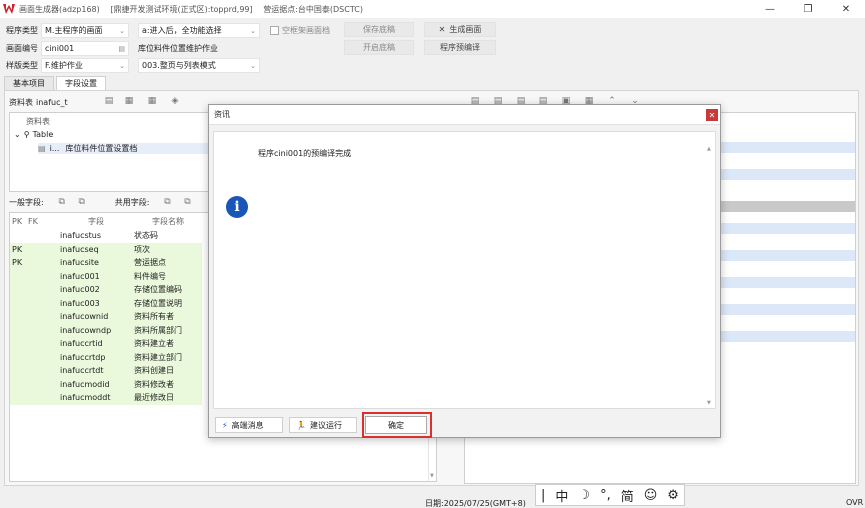 This screenshot has width=865, height=508. I want to click on cell-field: inafuc002, so click(80, 290).